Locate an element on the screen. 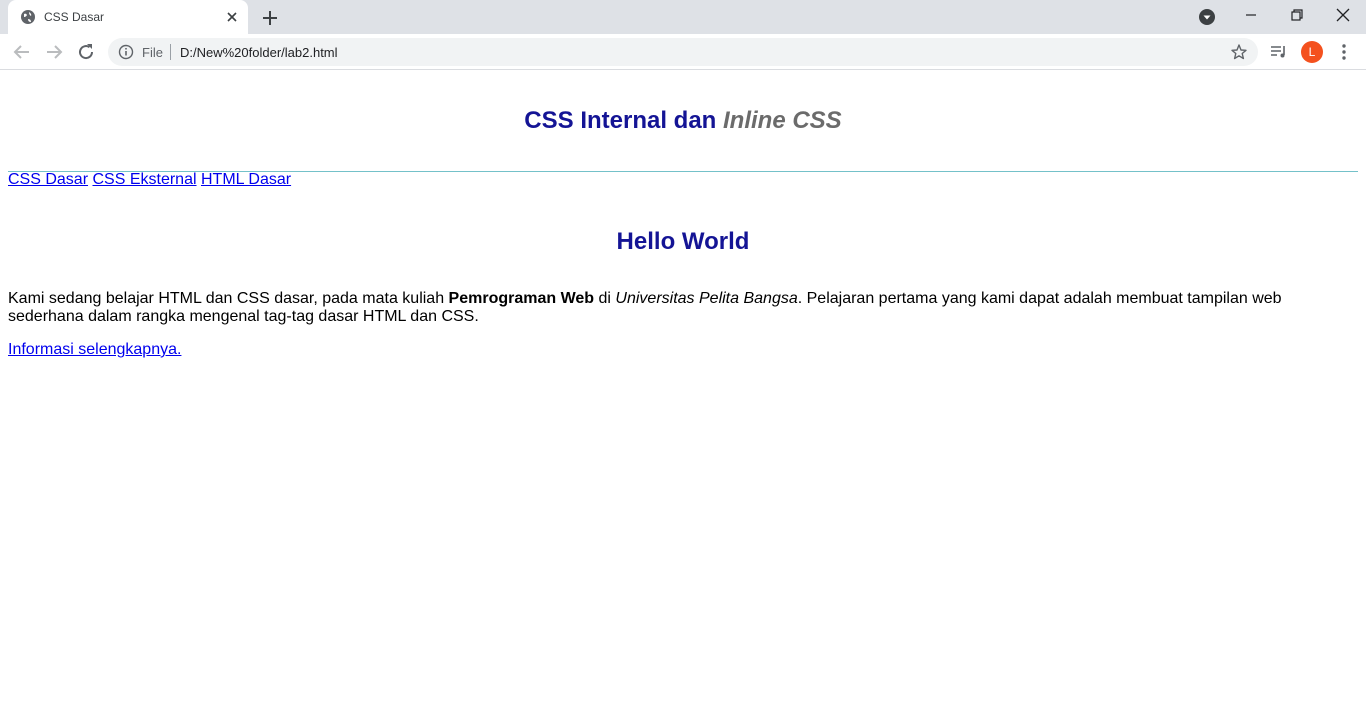 The height and width of the screenshot is (725, 1366). page-title-italic: Inline CSS is located at coordinates (782, 120).